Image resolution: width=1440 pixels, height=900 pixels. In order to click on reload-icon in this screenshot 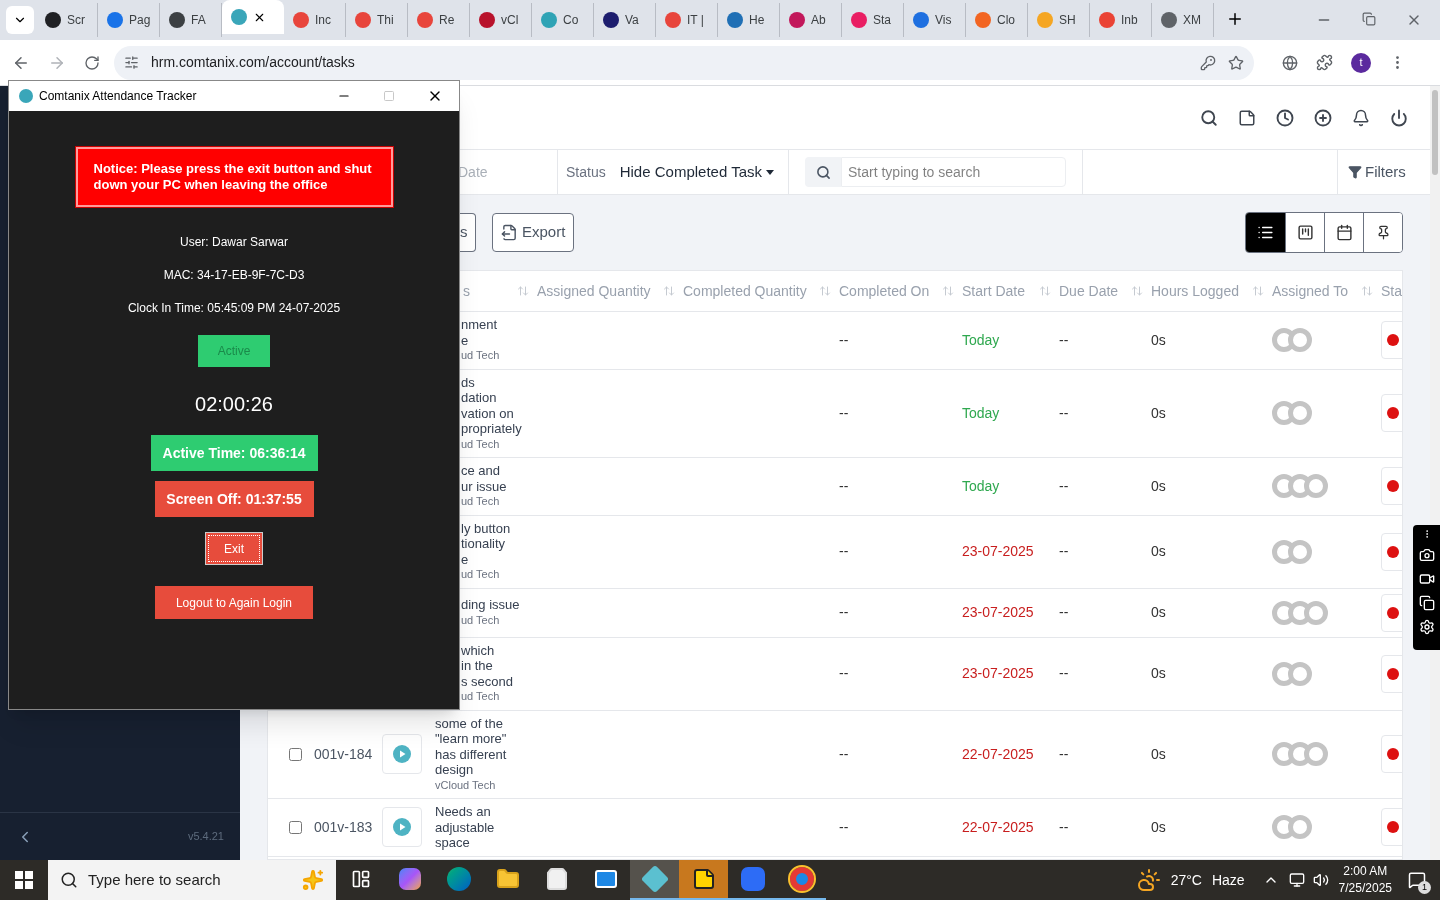, I will do `click(92, 62)`.